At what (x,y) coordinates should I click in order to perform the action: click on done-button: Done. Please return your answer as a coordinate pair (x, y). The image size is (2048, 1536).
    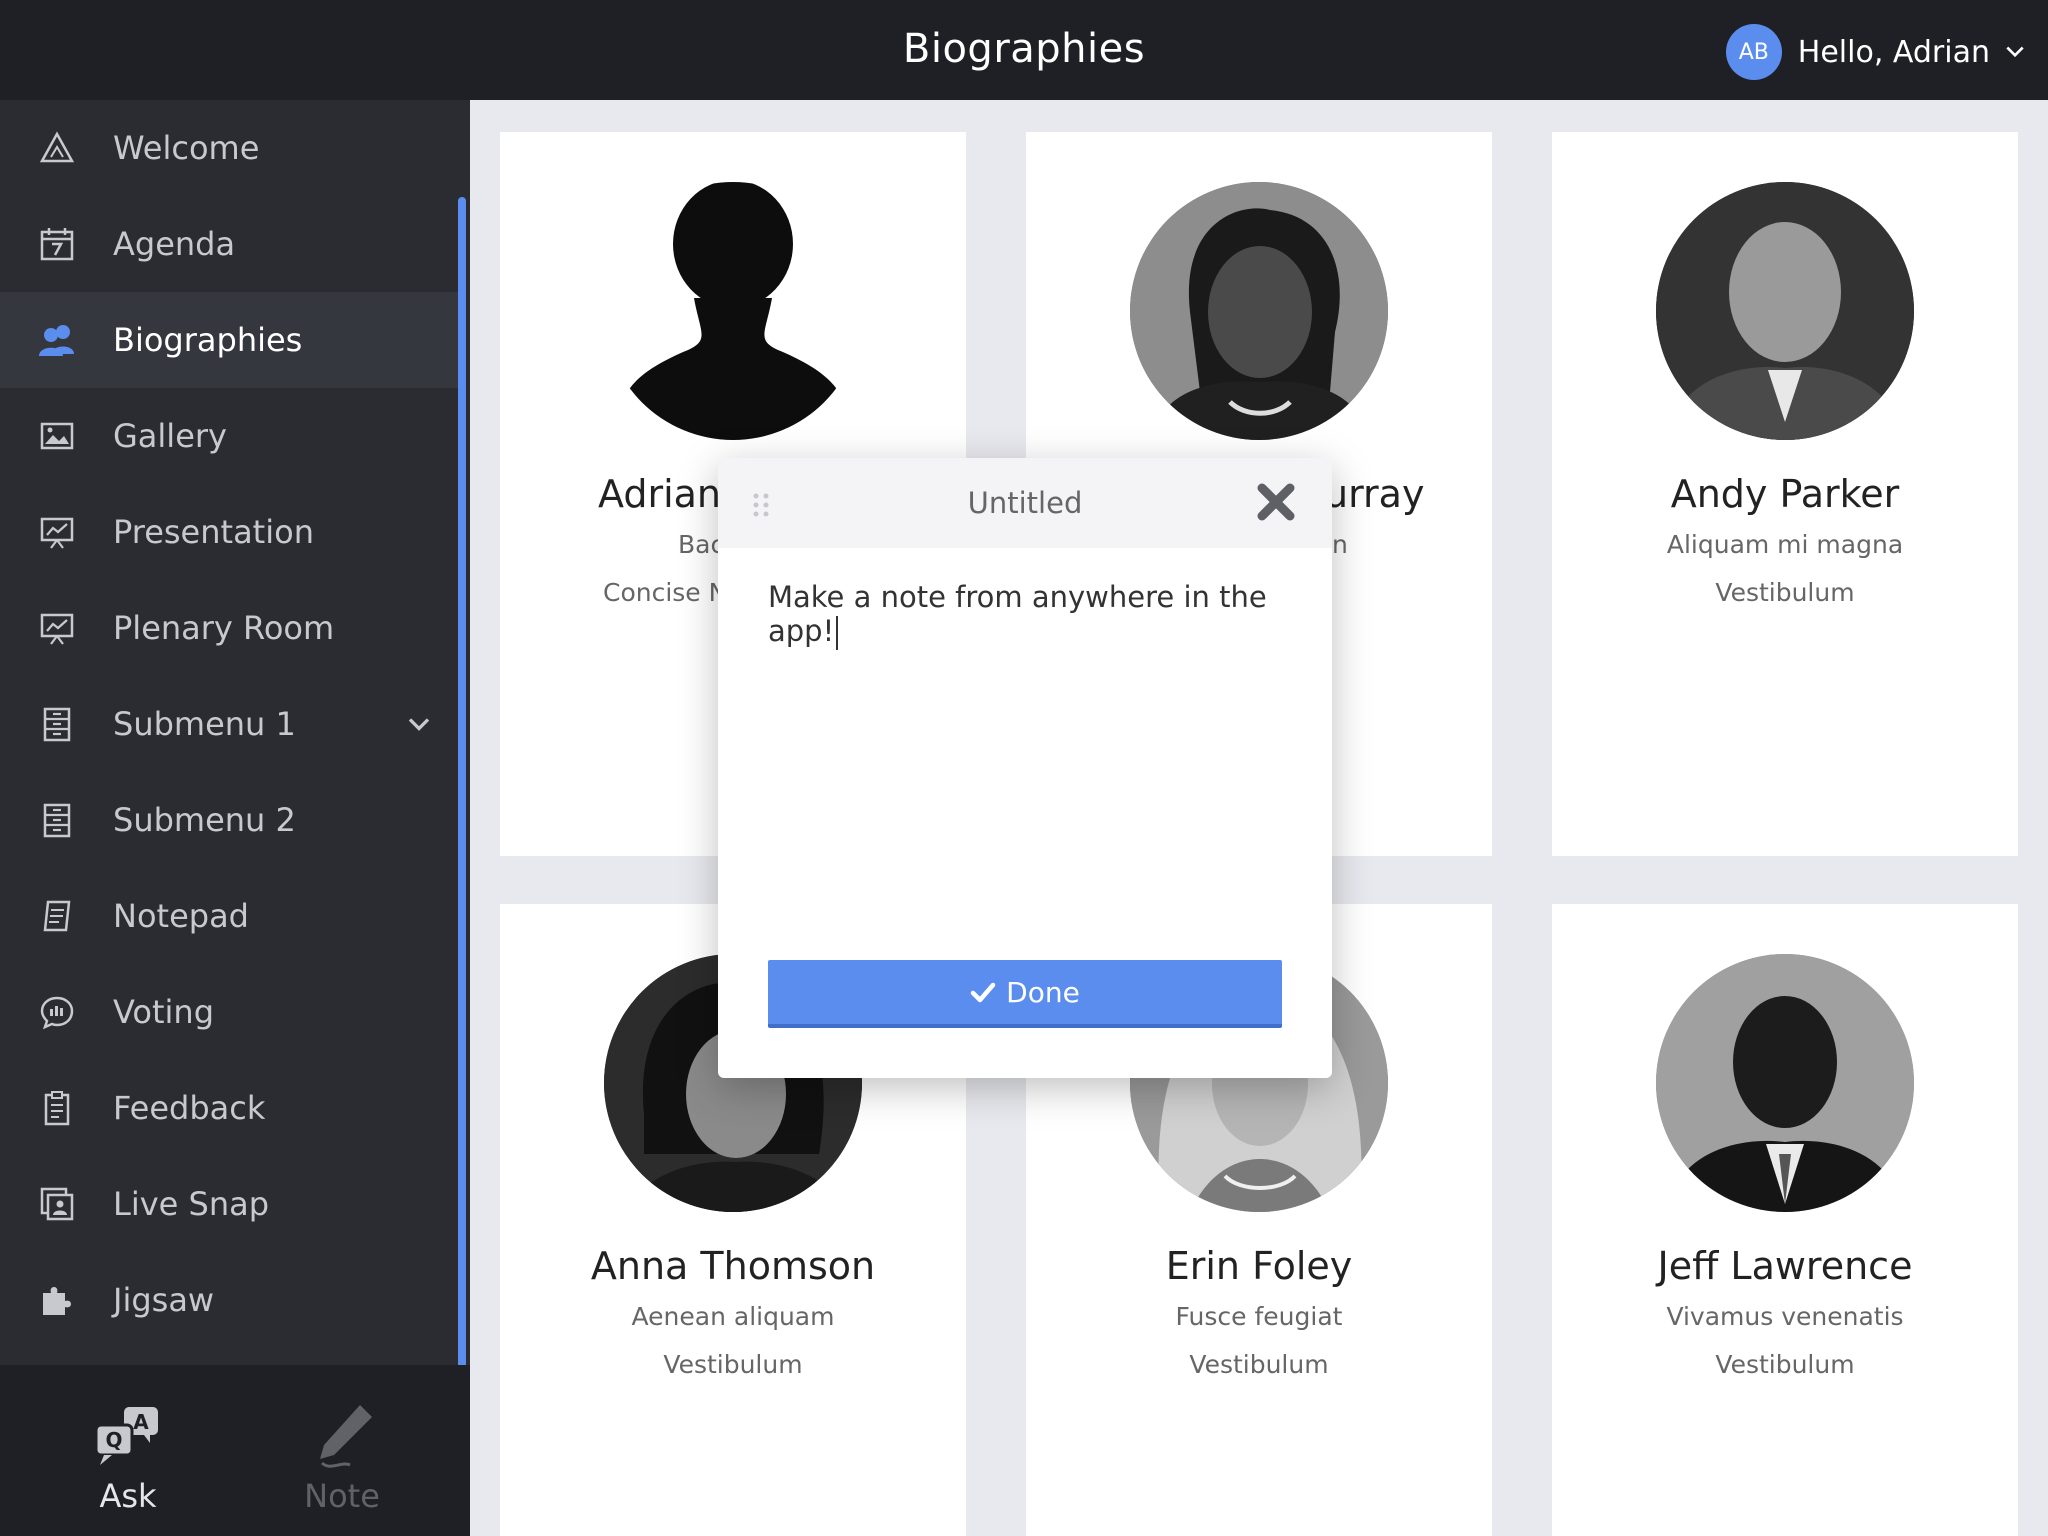
    Looking at the image, I should click on (1025, 994).